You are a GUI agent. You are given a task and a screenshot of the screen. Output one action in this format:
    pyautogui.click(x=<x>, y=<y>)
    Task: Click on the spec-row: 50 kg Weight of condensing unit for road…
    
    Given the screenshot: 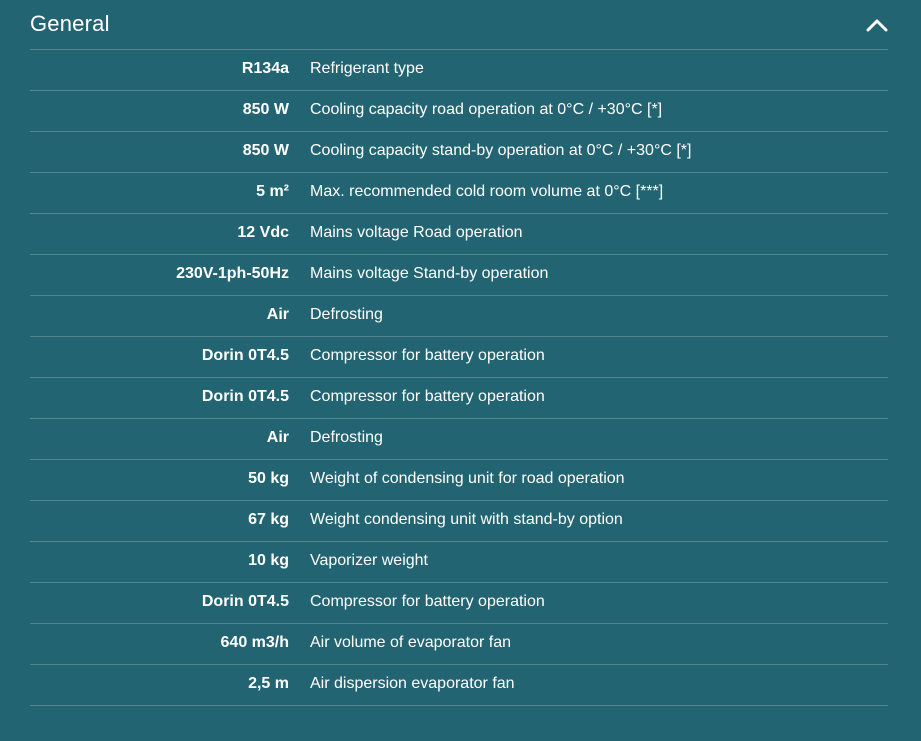 What is the action you would take?
    pyautogui.click(x=459, y=480)
    